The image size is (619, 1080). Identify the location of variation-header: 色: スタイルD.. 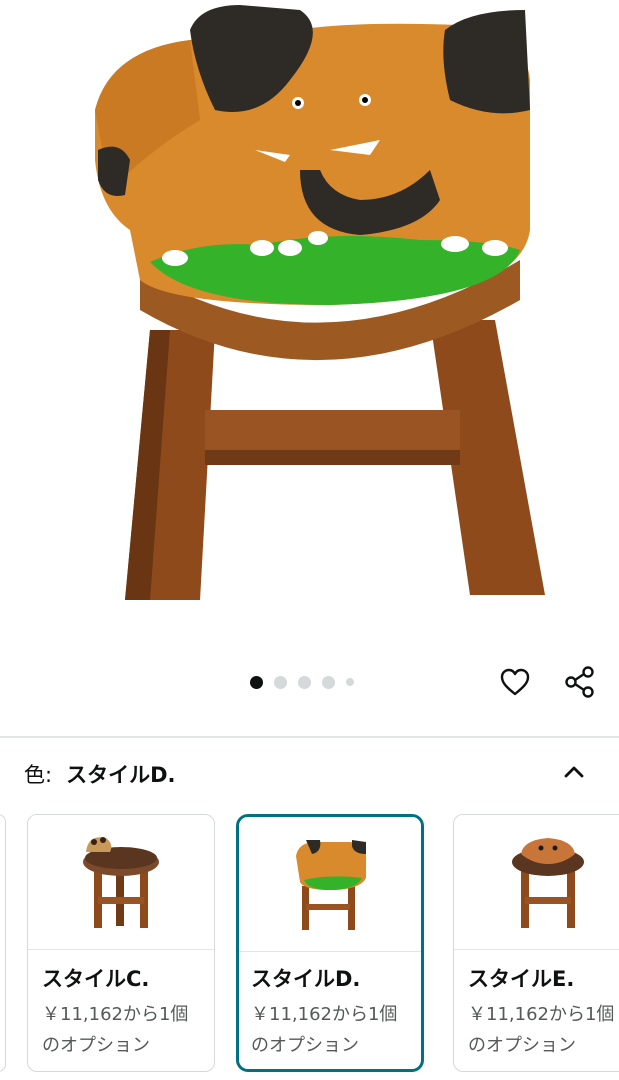
(309, 774).